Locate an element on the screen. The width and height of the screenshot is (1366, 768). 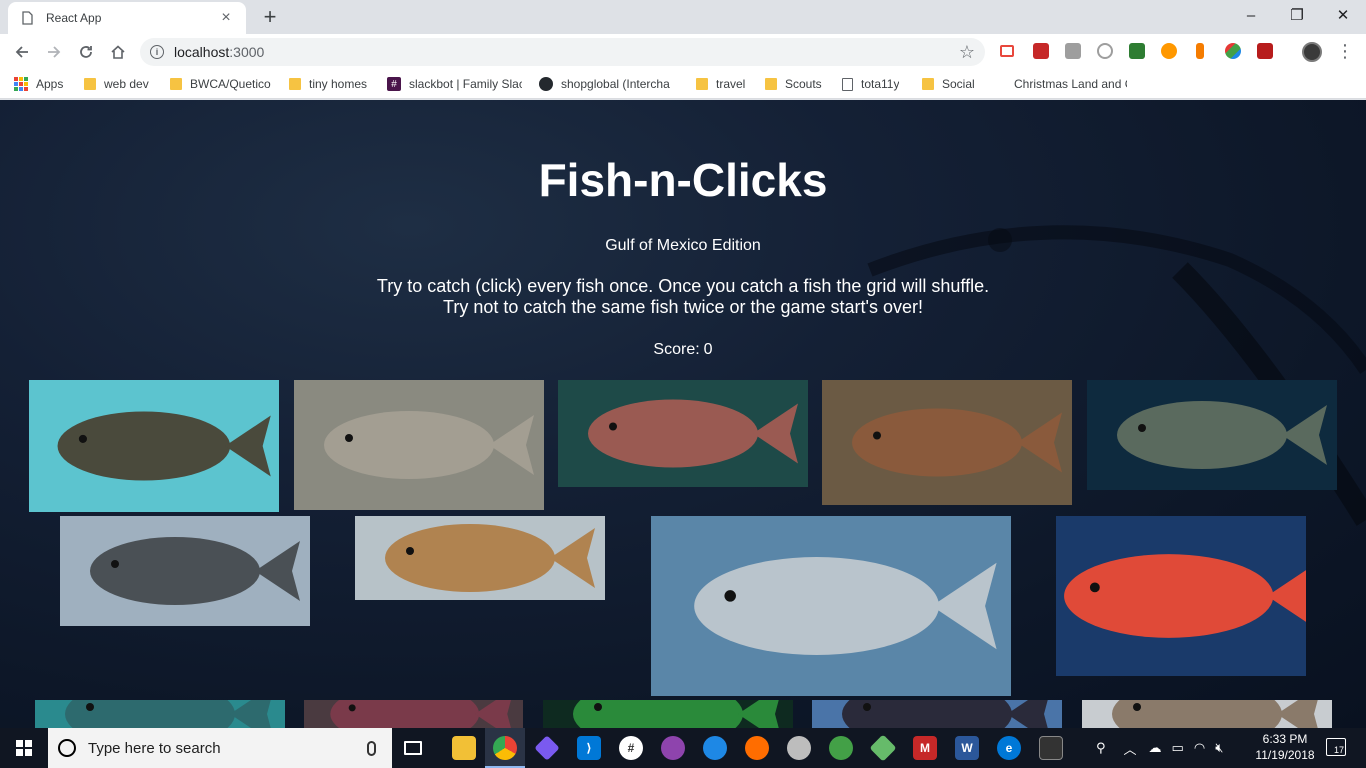
extension-color-icon is located at coordinates (1233, 51).